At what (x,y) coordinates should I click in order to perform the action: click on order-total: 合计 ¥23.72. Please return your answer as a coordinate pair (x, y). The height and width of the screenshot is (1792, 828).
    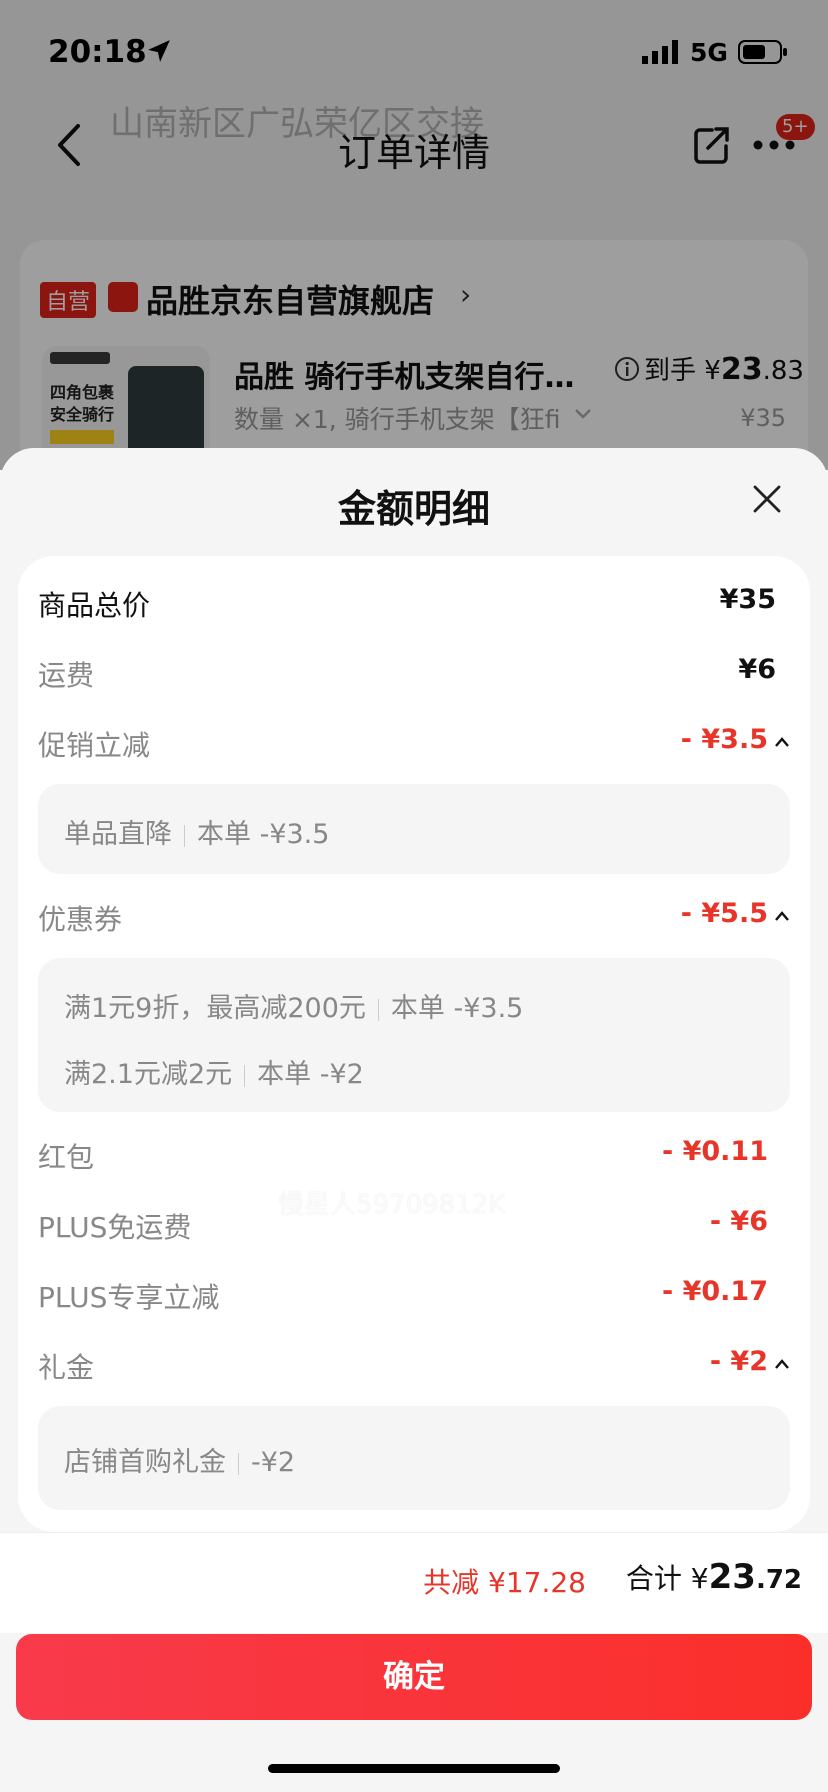
    Looking at the image, I should click on (714, 1577).